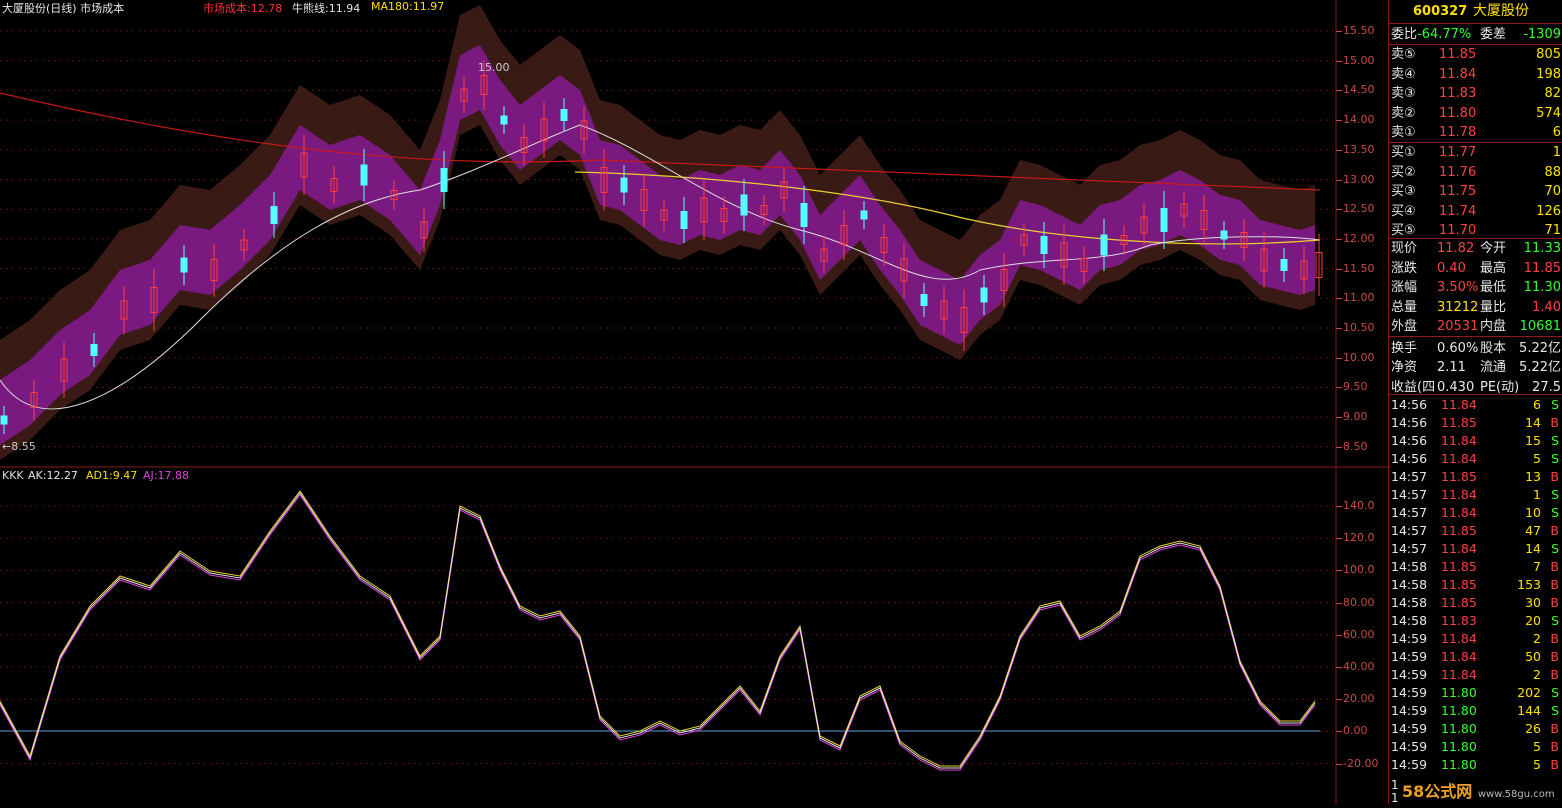 The width and height of the screenshot is (1562, 808). What do you see at coordinates (1552, 191) in the screenshot?
I see `bid-volume: 70` at bounding box center [1552, 191].